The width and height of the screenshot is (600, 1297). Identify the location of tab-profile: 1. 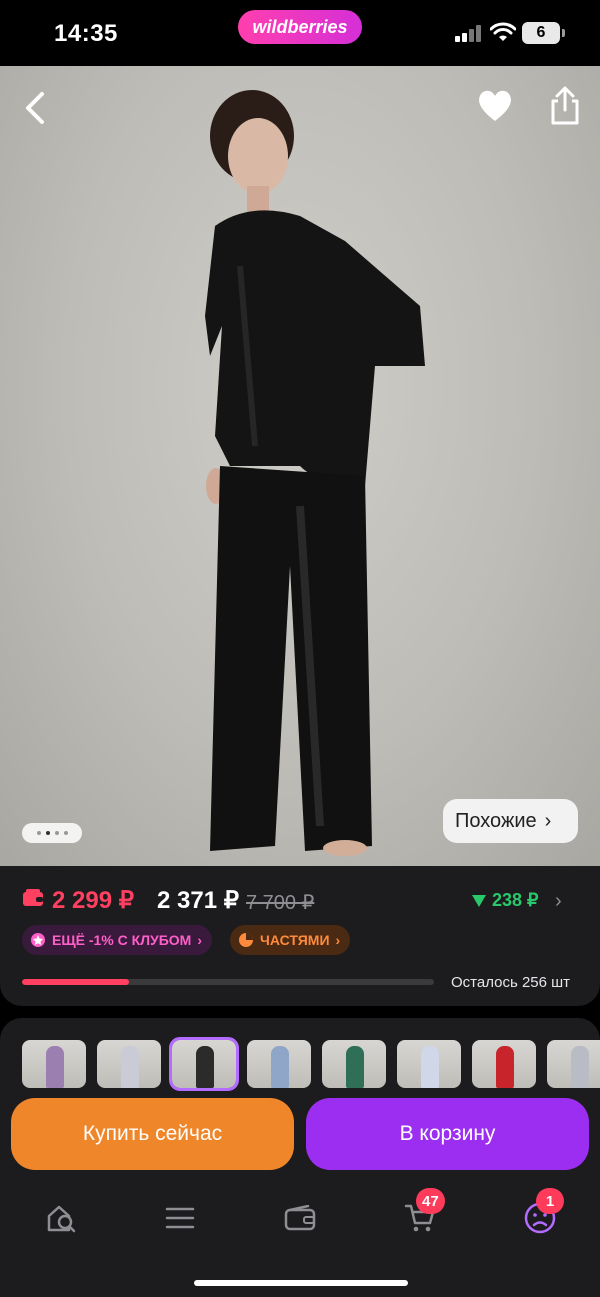
(542, 1213).